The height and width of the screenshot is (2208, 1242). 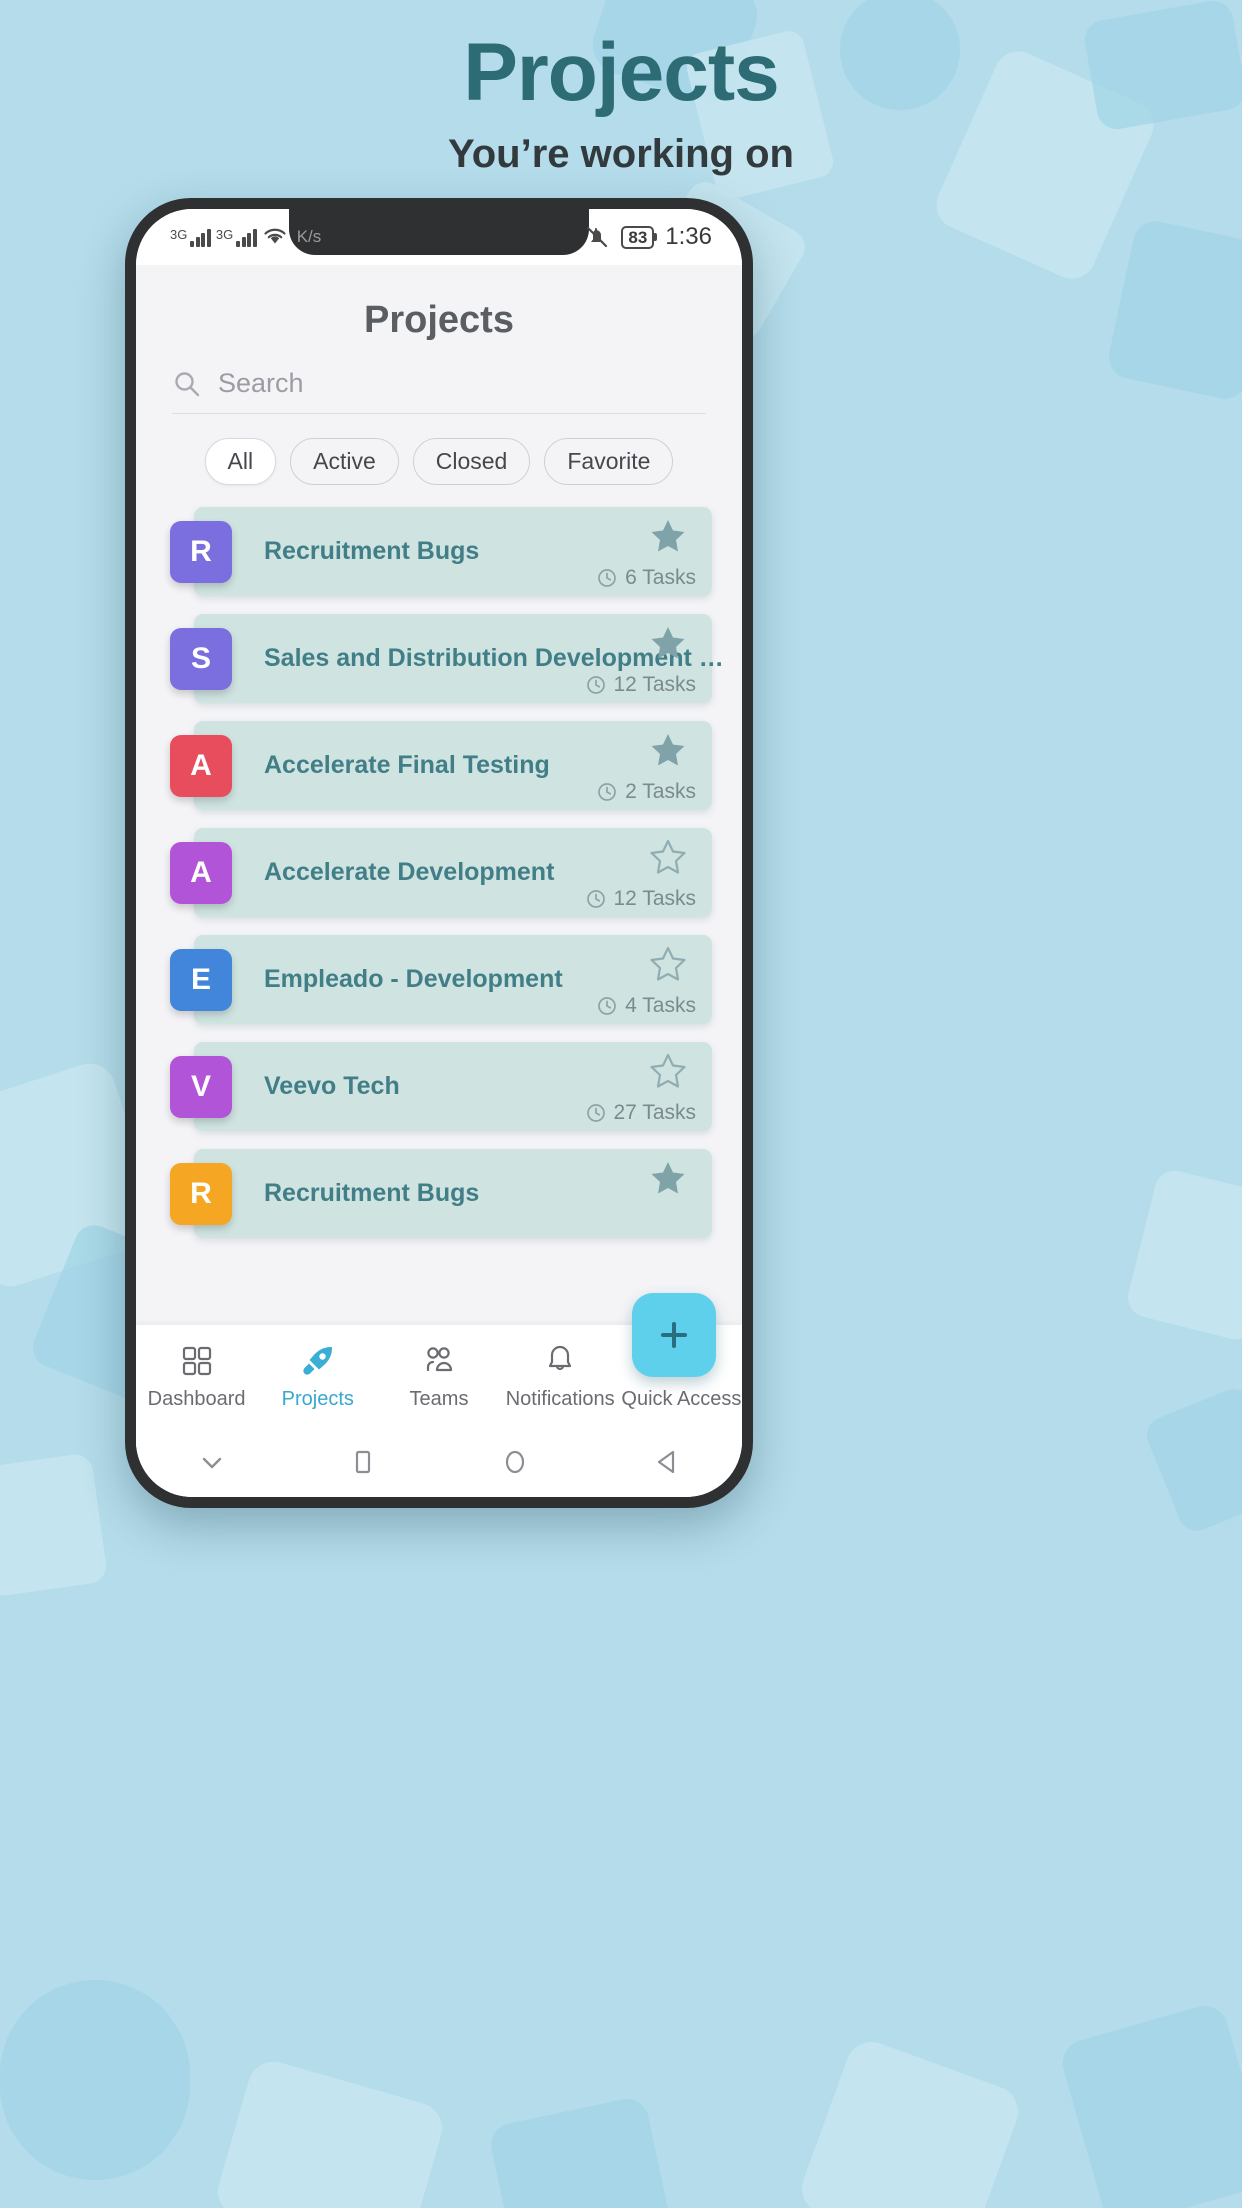 What do you see at coordinates (515, 1462) in the screenshot?
I see `circle-icon` at bounding box center [515, 1462].